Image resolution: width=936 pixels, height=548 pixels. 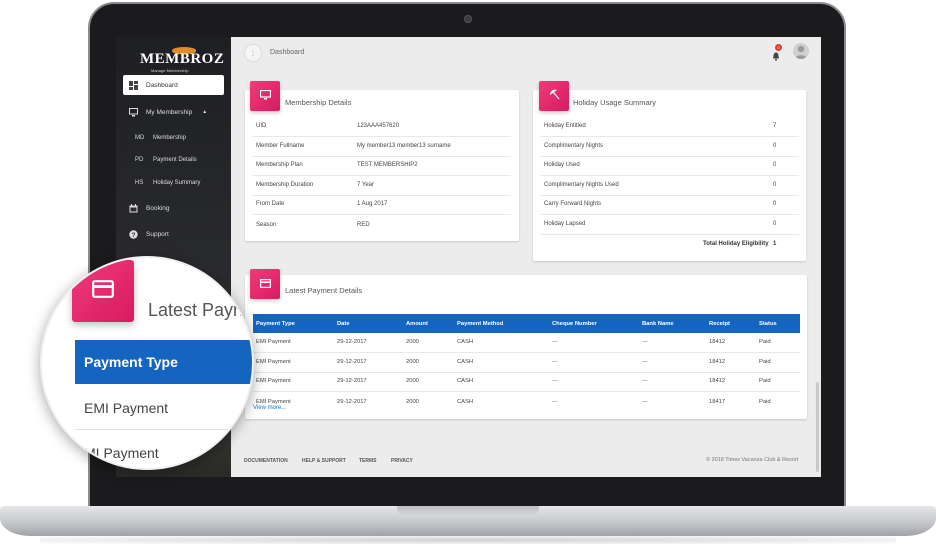 What do you see at coordinates (343, 323) in the screenshot?
I see `column-header: Date` at bounding box center [343, 323].